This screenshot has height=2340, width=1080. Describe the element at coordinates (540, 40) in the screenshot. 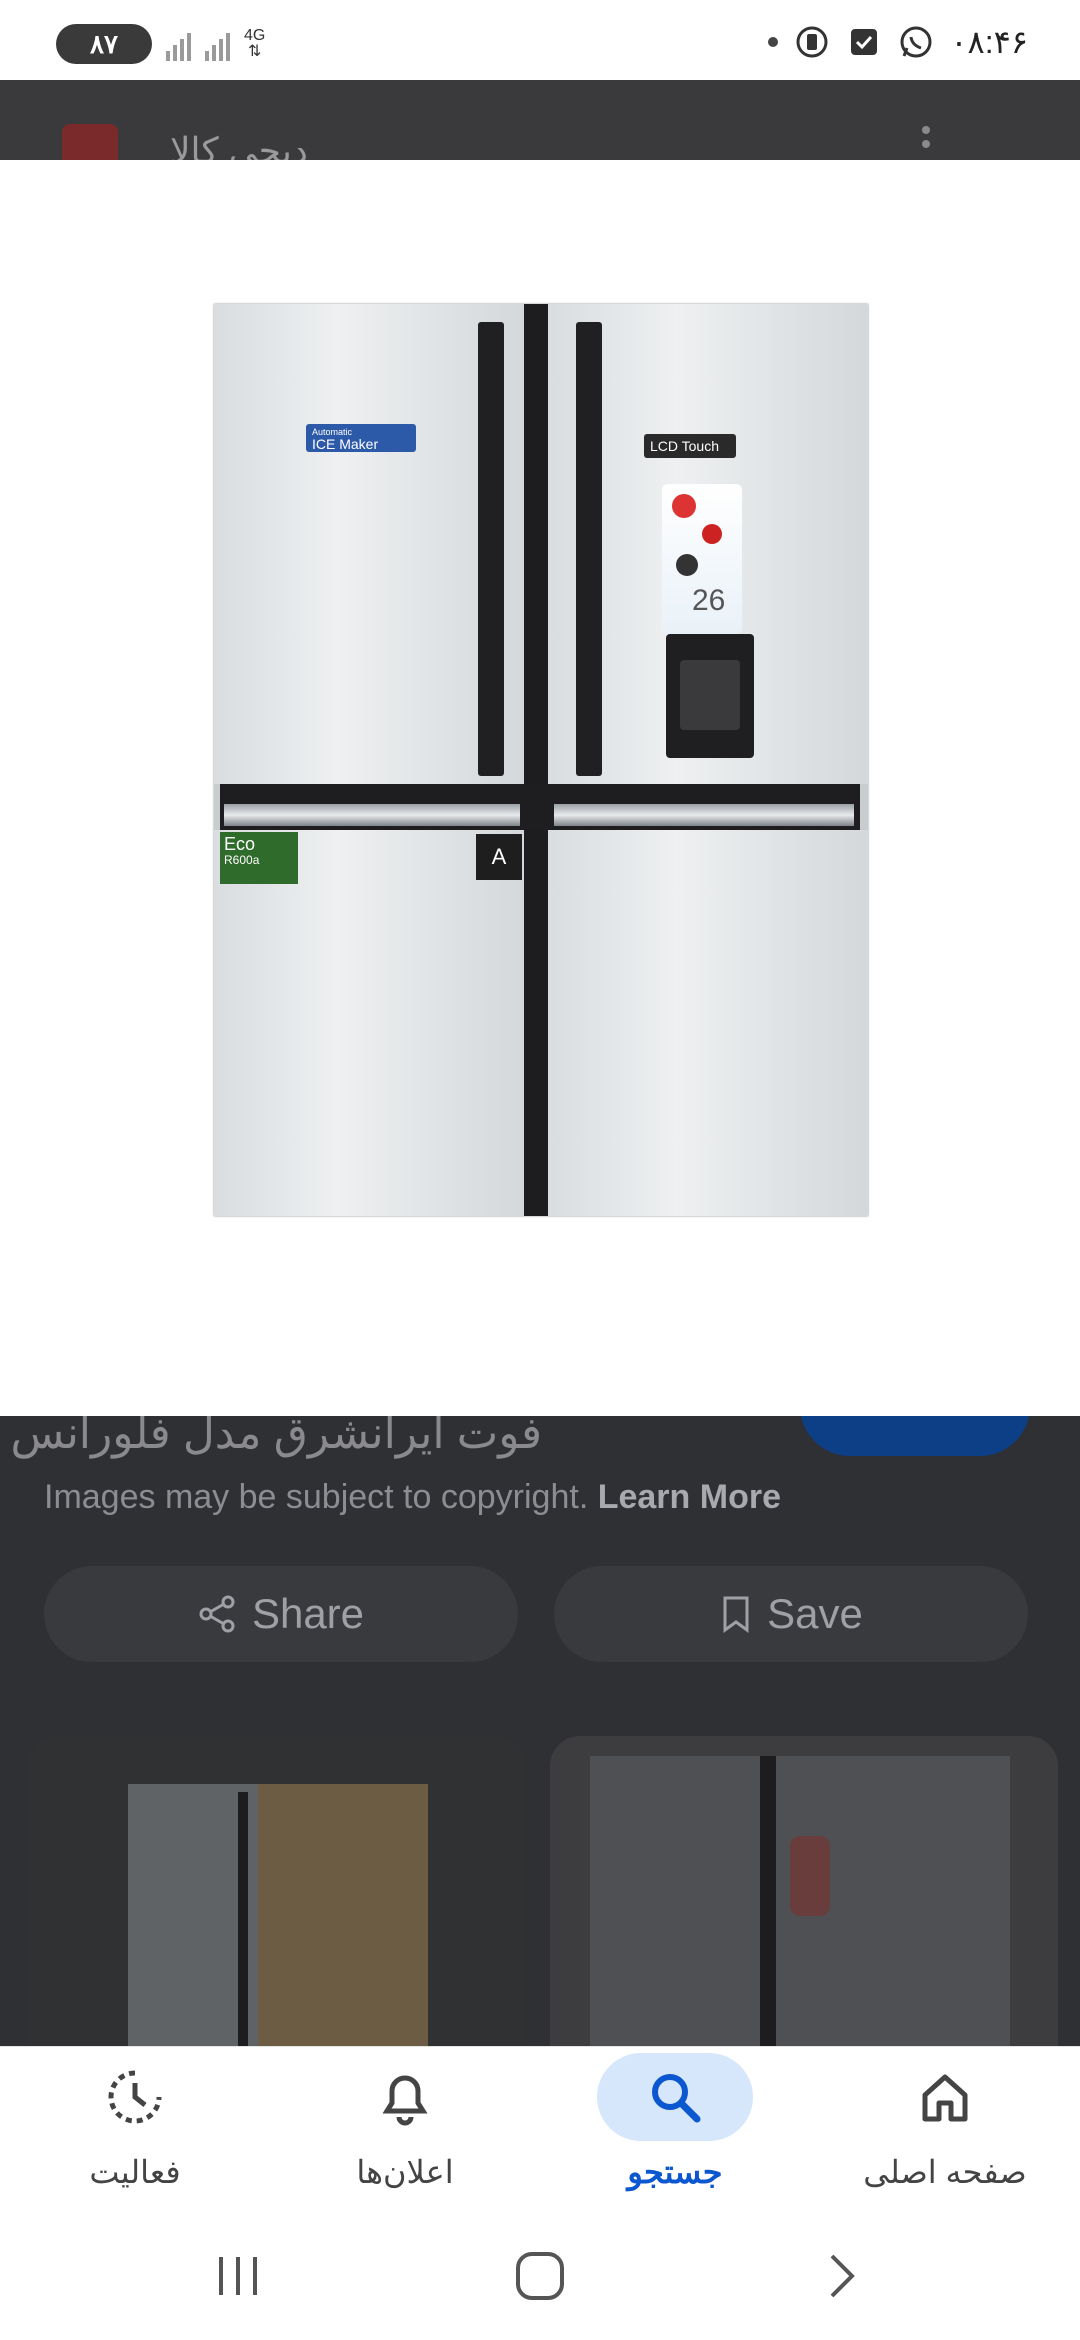

I see `status-bar: ۸۷ 4G ⇅ ۰۸:۴۶` at that location.